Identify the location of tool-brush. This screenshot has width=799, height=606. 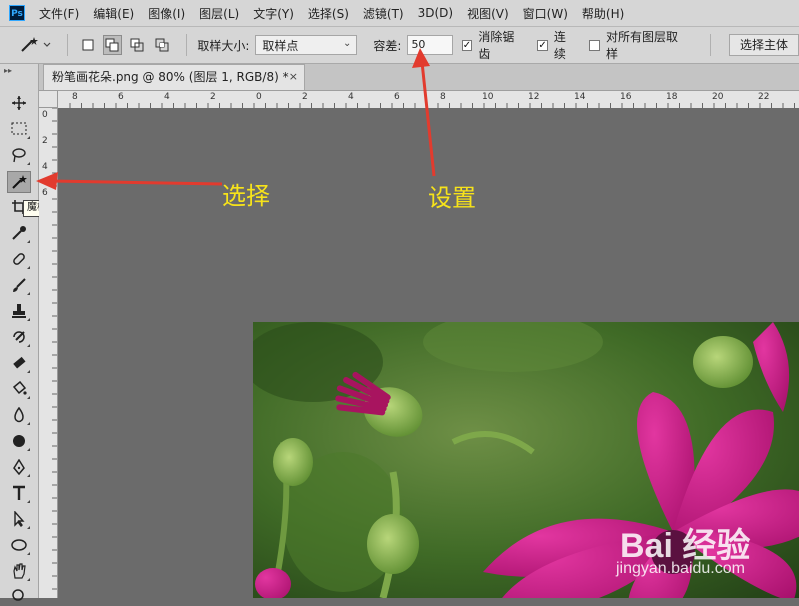
(19, 285).